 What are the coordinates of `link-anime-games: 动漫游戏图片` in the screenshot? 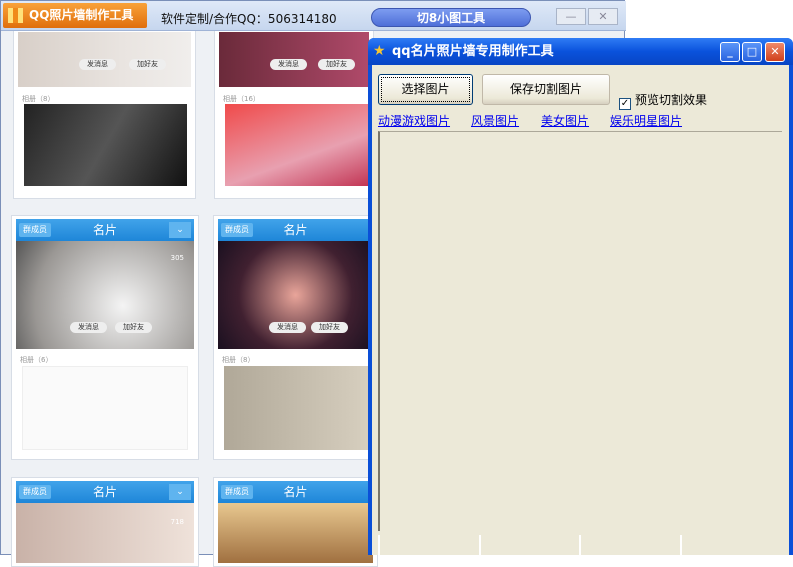 It's located at (414, 120).